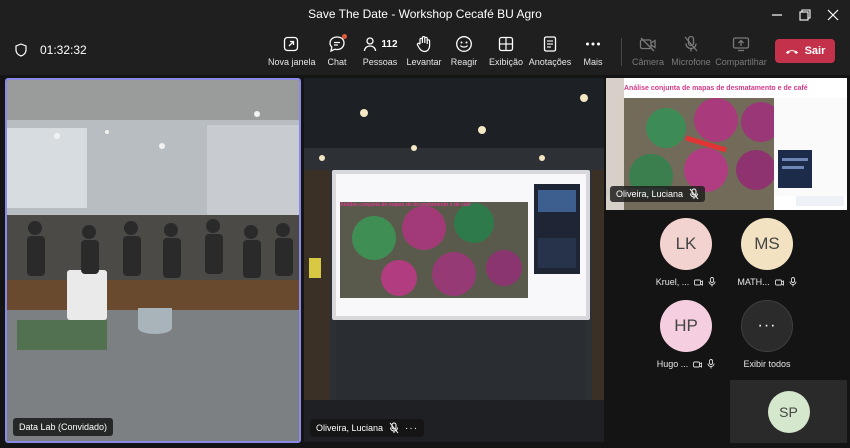 This screenshot has width=850, height=448. I want to click on avatar: MS, so click(767, 244).